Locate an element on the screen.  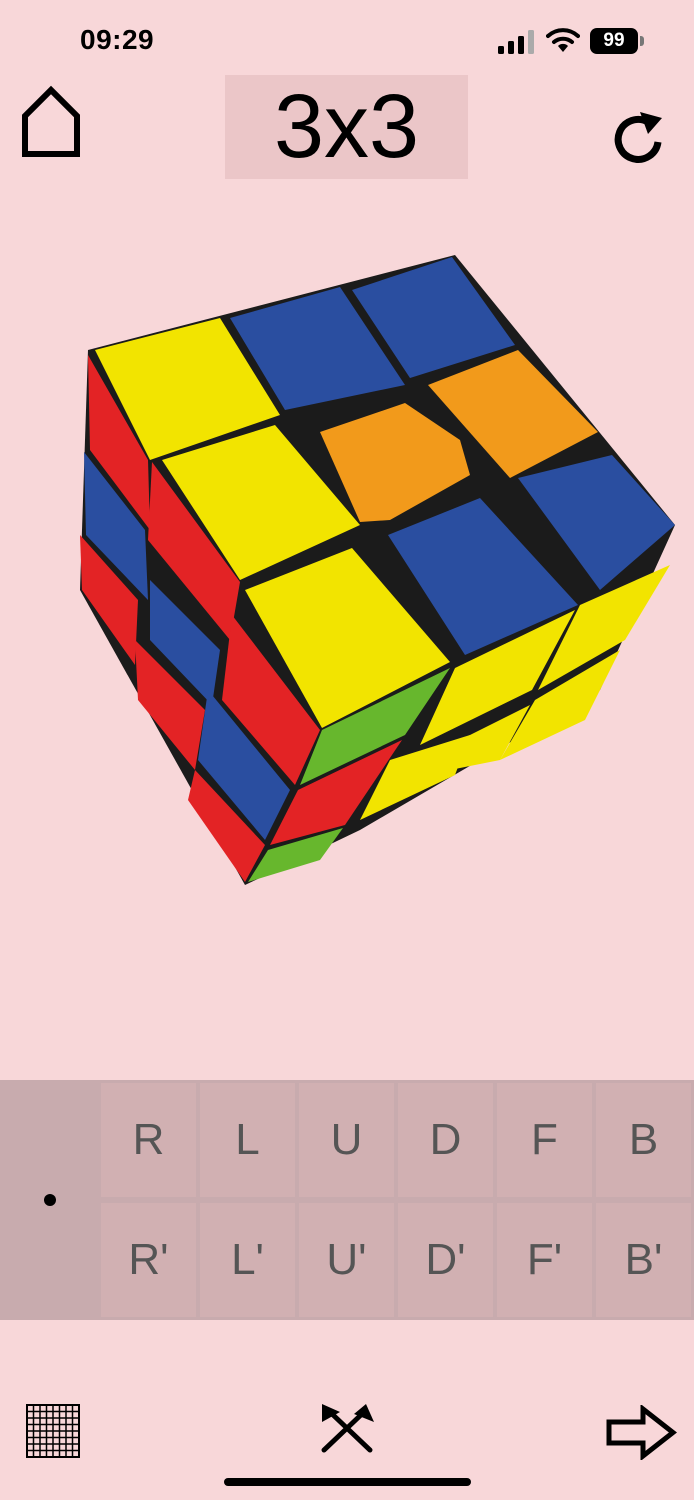
home-icon is located at coordinates (51, 121).